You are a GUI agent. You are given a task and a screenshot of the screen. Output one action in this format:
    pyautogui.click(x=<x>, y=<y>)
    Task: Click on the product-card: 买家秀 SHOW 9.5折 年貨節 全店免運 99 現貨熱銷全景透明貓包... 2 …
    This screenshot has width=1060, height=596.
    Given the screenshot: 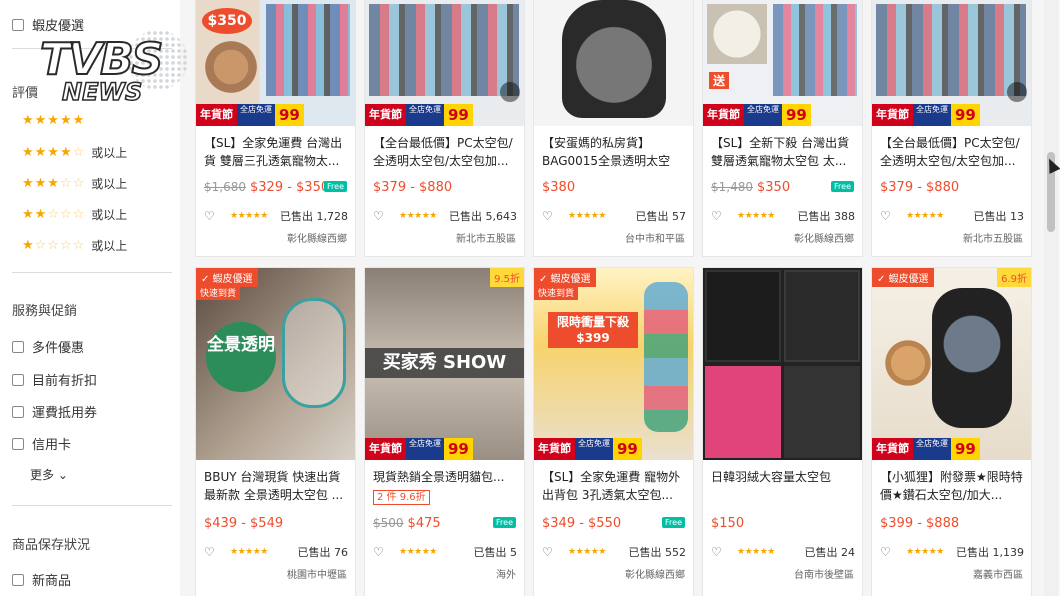 What is the action you would take?
    pyautogui.click(x=444, y=432)
    